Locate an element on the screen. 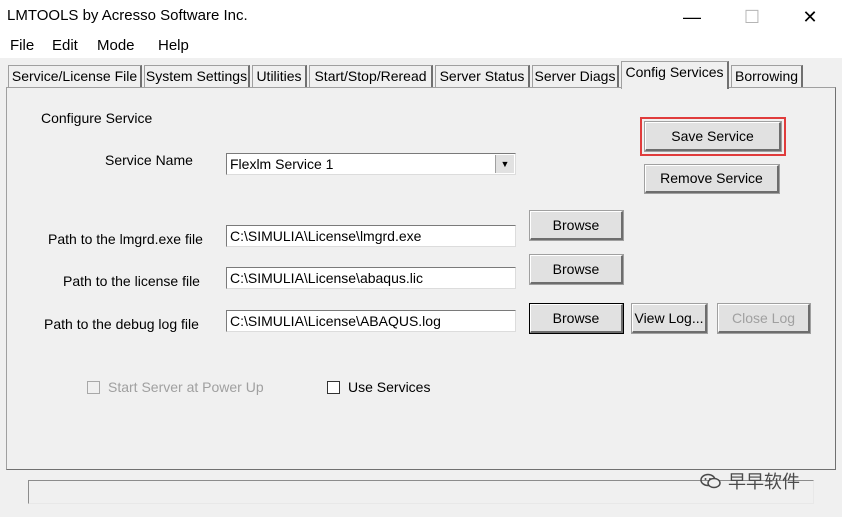  license-path-label: Path to the license file is located at coordinates (131, 281).